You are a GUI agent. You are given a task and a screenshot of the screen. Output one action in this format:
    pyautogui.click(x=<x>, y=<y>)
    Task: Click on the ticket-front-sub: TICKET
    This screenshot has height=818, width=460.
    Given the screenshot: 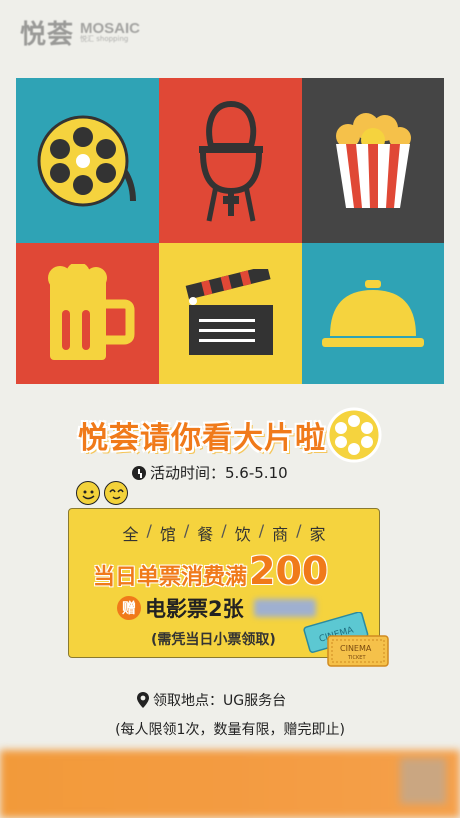 What is the action you would take?
    pyautogui.click(x=356, y=658)
    